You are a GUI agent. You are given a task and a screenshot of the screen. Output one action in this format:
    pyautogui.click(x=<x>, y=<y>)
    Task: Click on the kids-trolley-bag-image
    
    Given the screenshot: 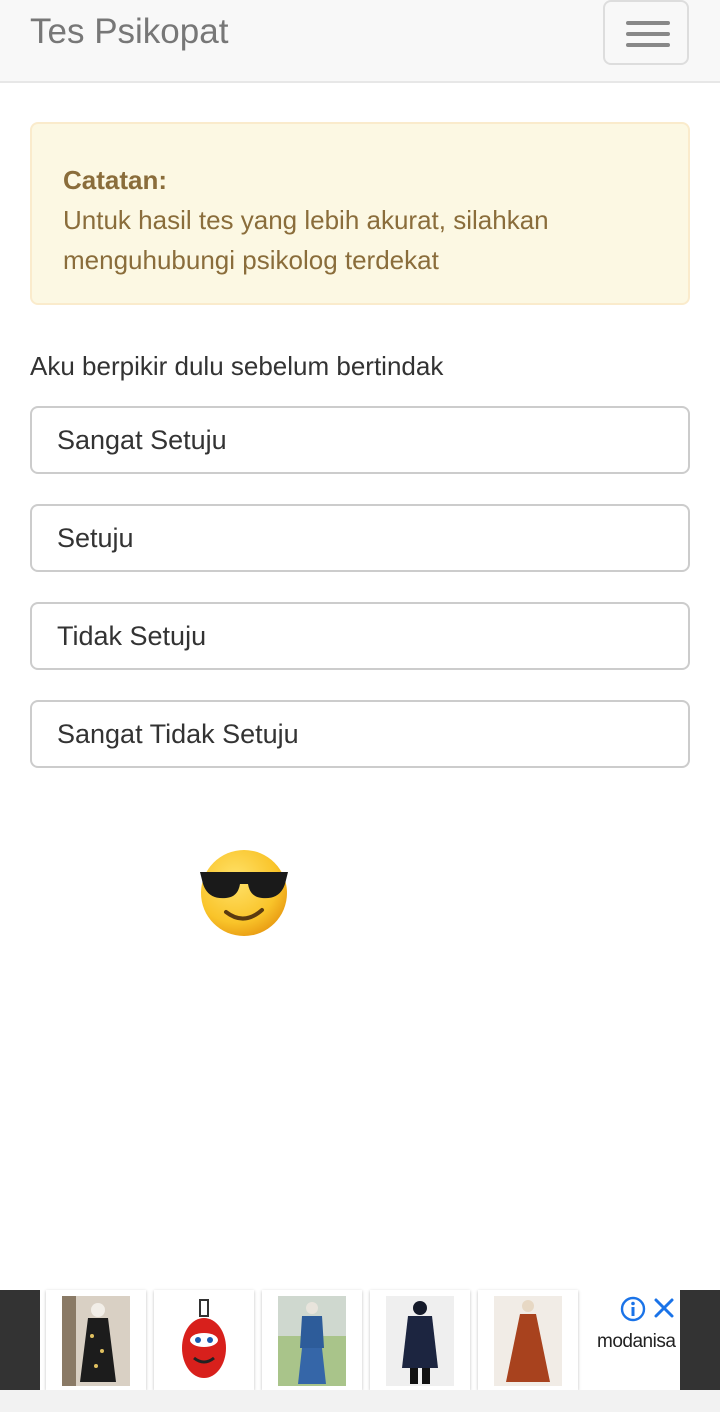 What is the action you would take?
    pyautogui.click(x=204, y=1341)
    